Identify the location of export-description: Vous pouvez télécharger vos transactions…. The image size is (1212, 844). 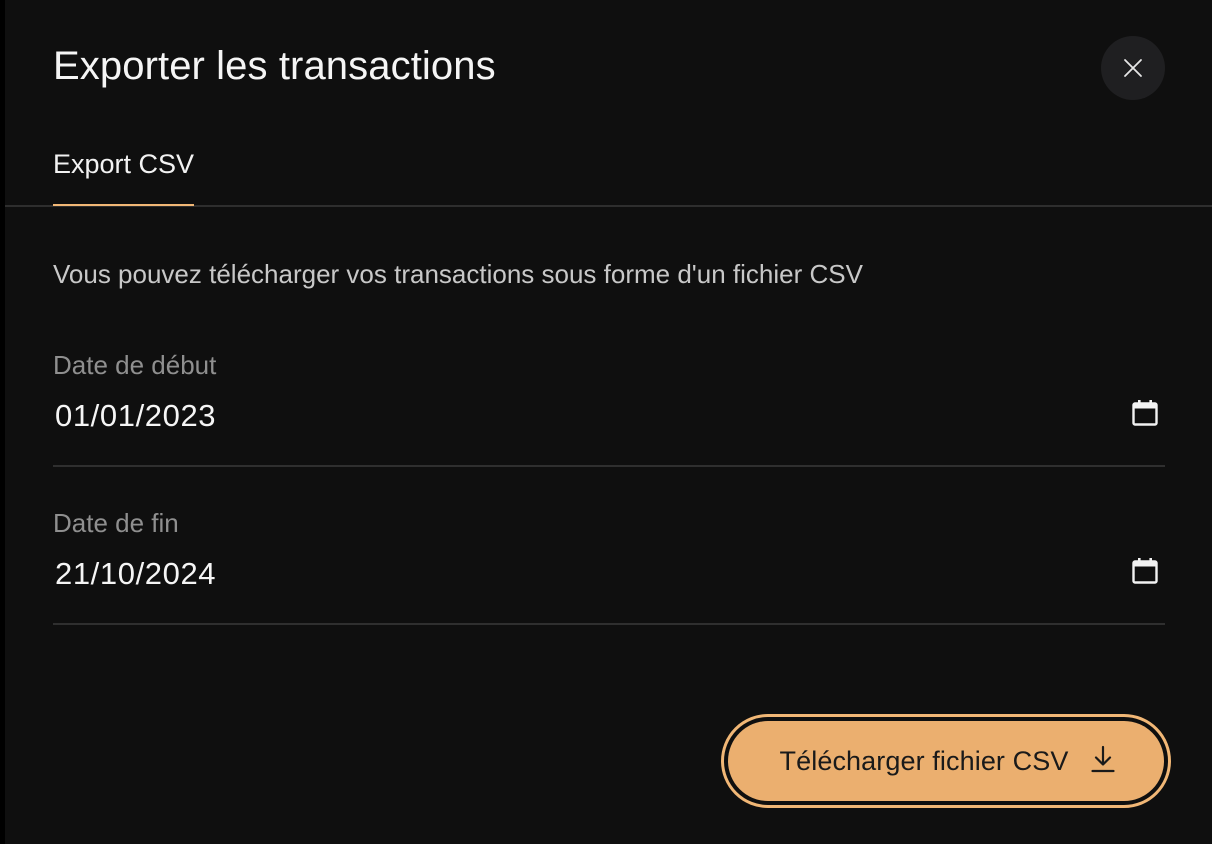
(458, 274).